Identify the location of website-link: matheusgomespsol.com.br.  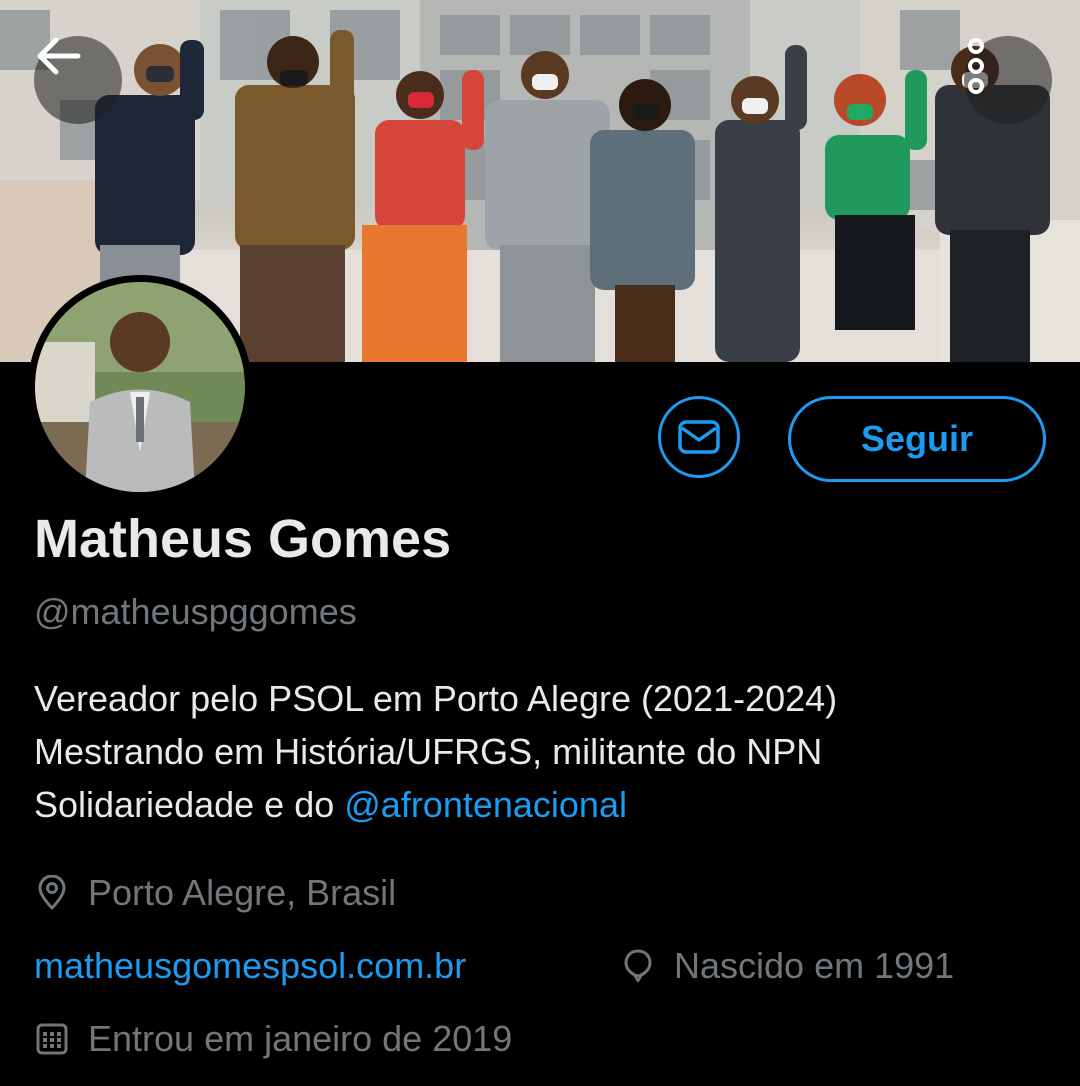
(250, 966).